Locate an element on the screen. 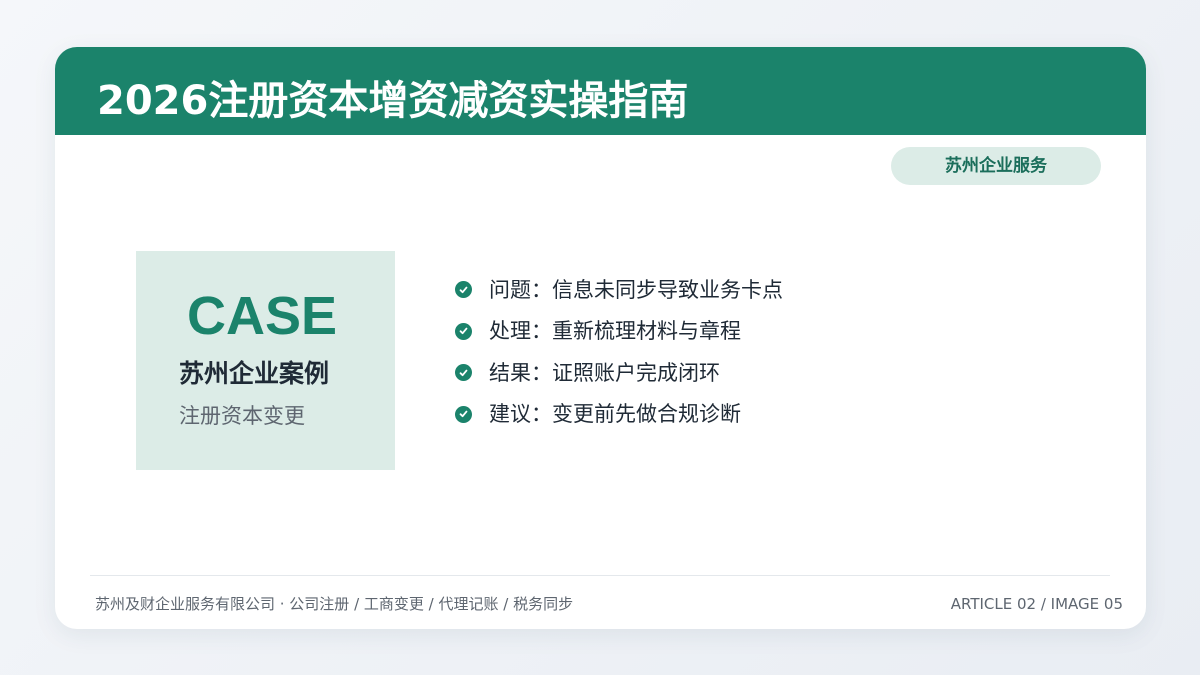 This screenshot has width=1200, height=675. case-subtitle: 注册资本变更 is located at coordinates (242, 416).